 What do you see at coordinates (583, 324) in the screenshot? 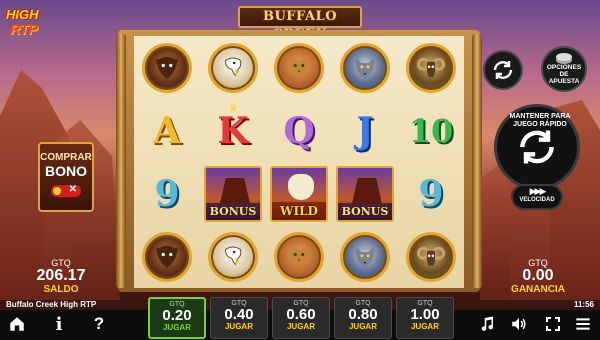
I see `menu-icon` at bounding box center [583, 324].